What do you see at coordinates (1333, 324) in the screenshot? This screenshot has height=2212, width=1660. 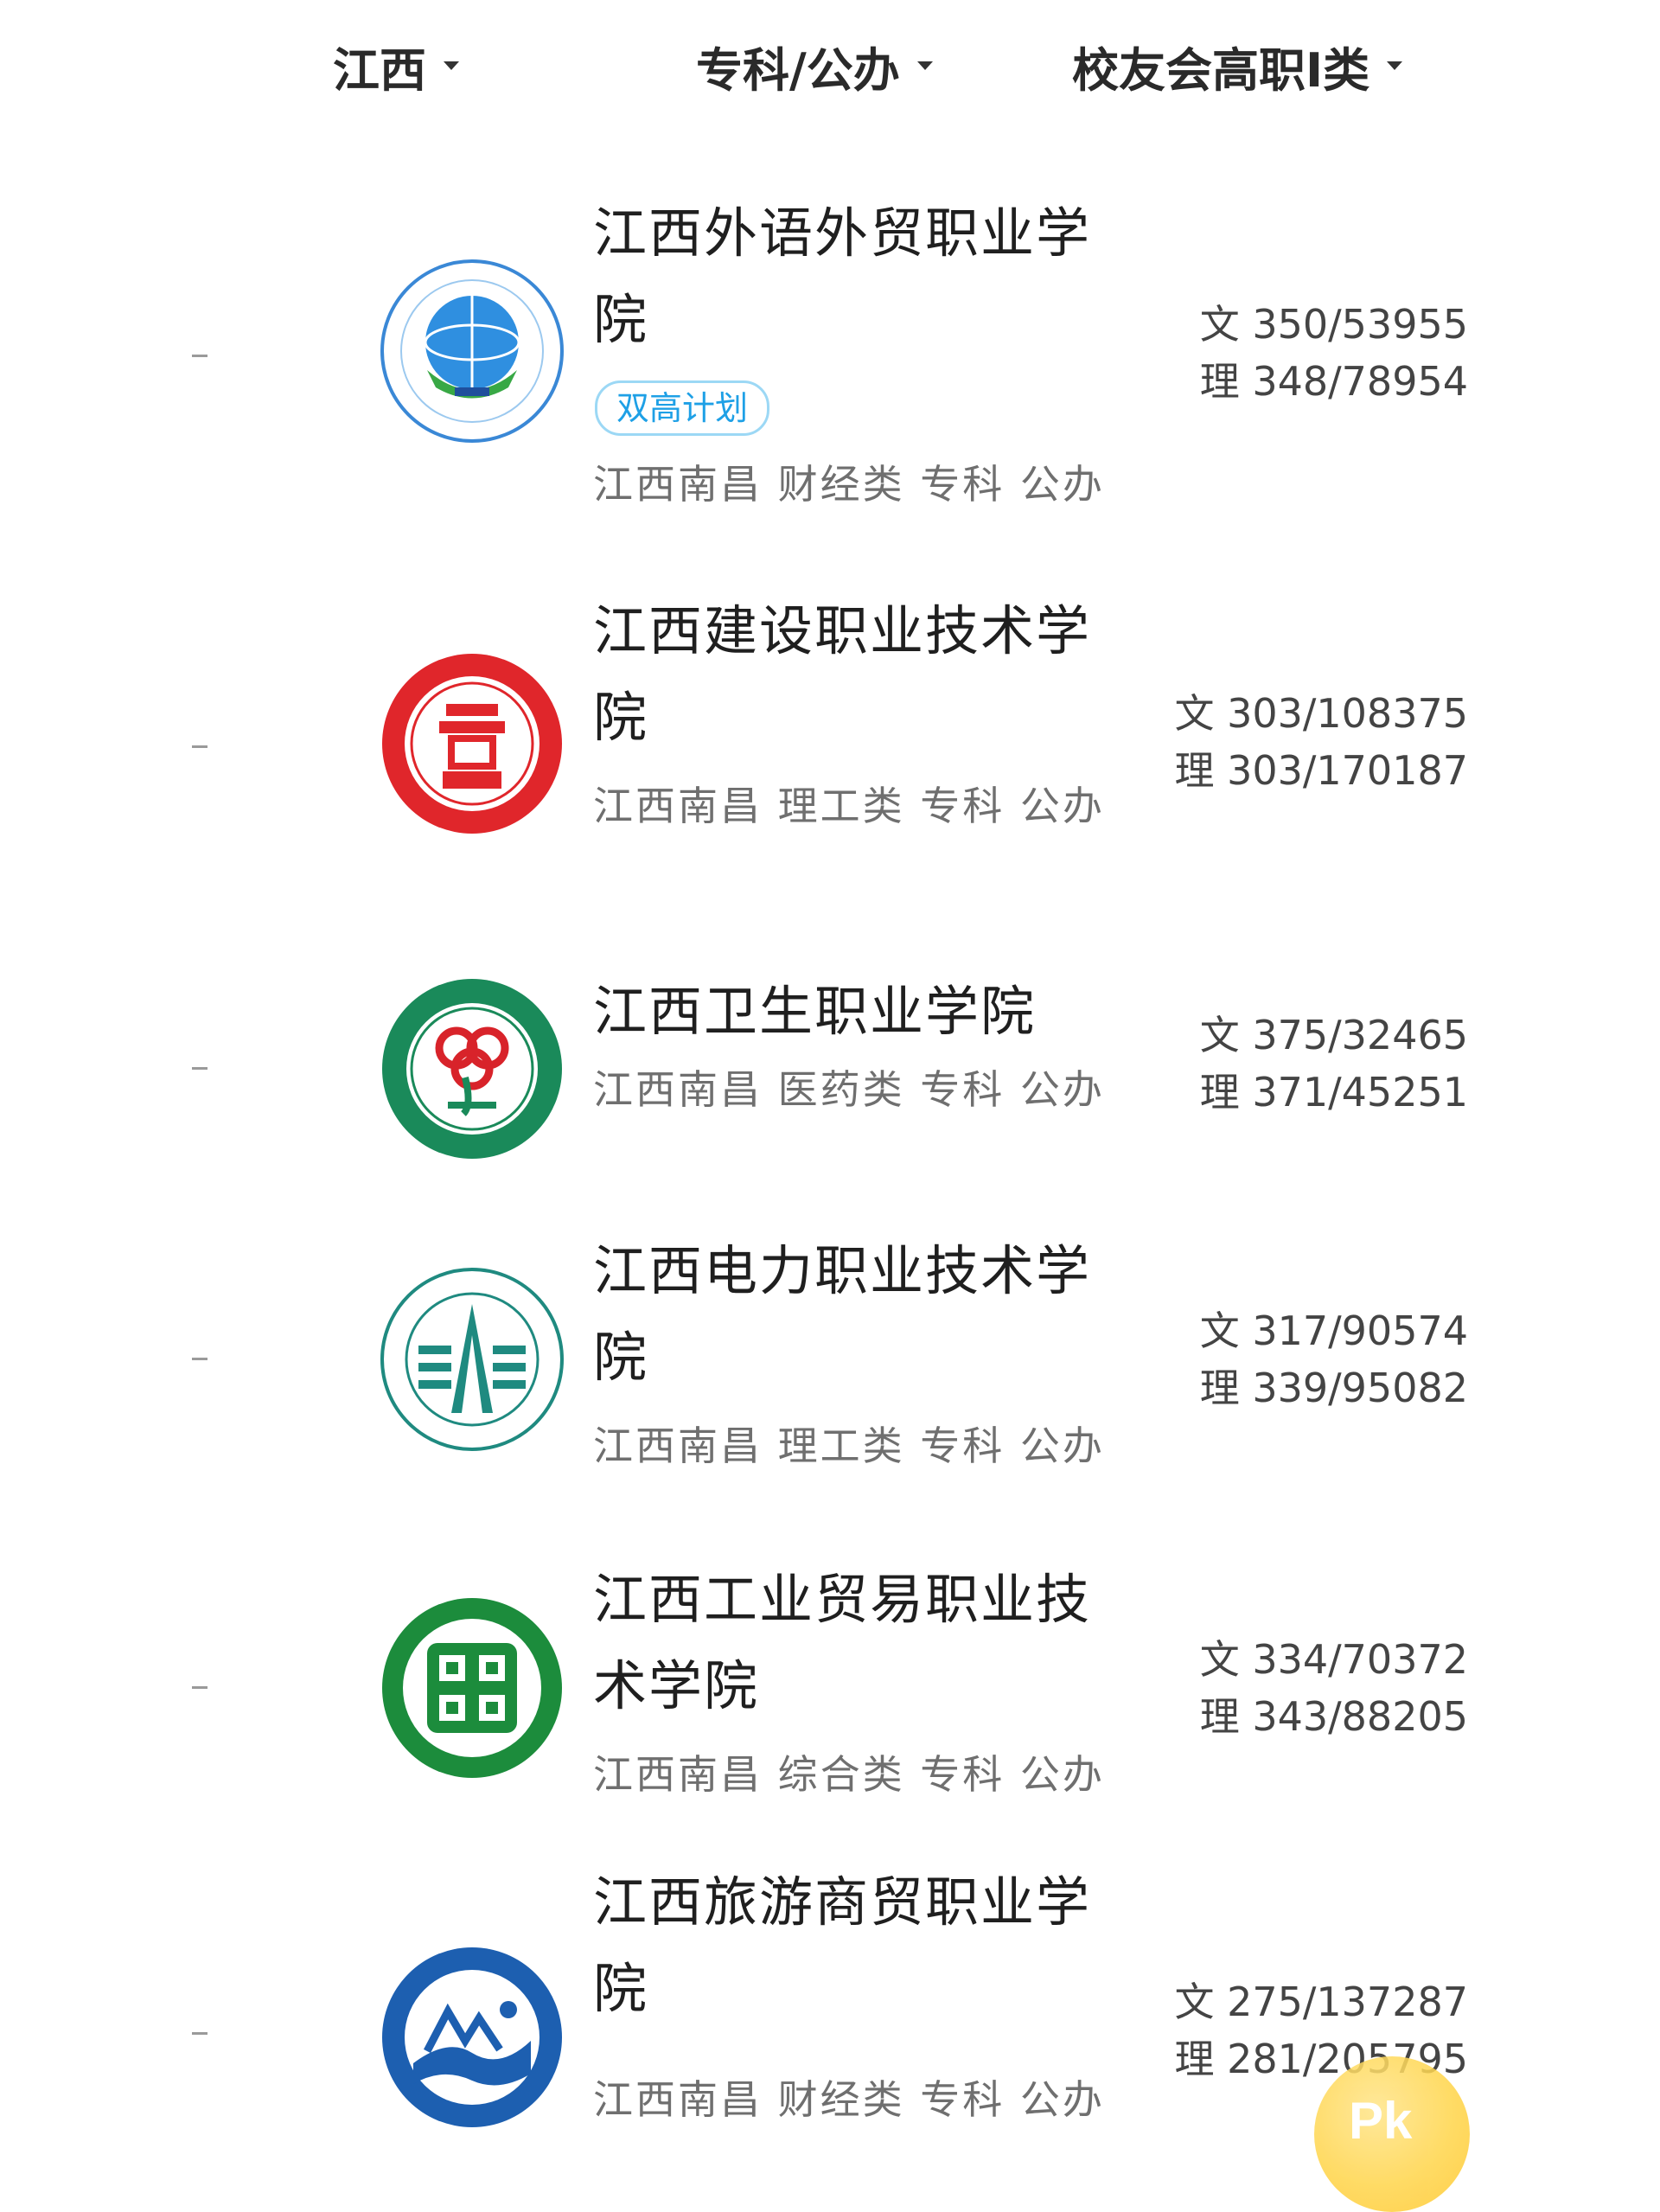 I see `score-wen: 文 350/53955` at bounding box center [1333, 324].